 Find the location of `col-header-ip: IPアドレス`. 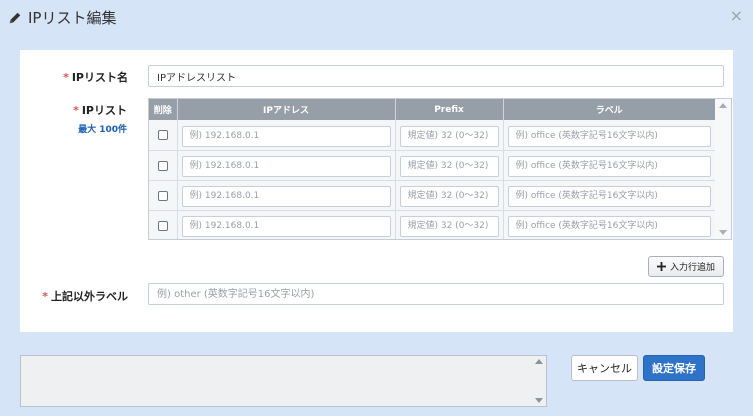

col-header-ip: IPアドレス is located at coordinates (286, 109).